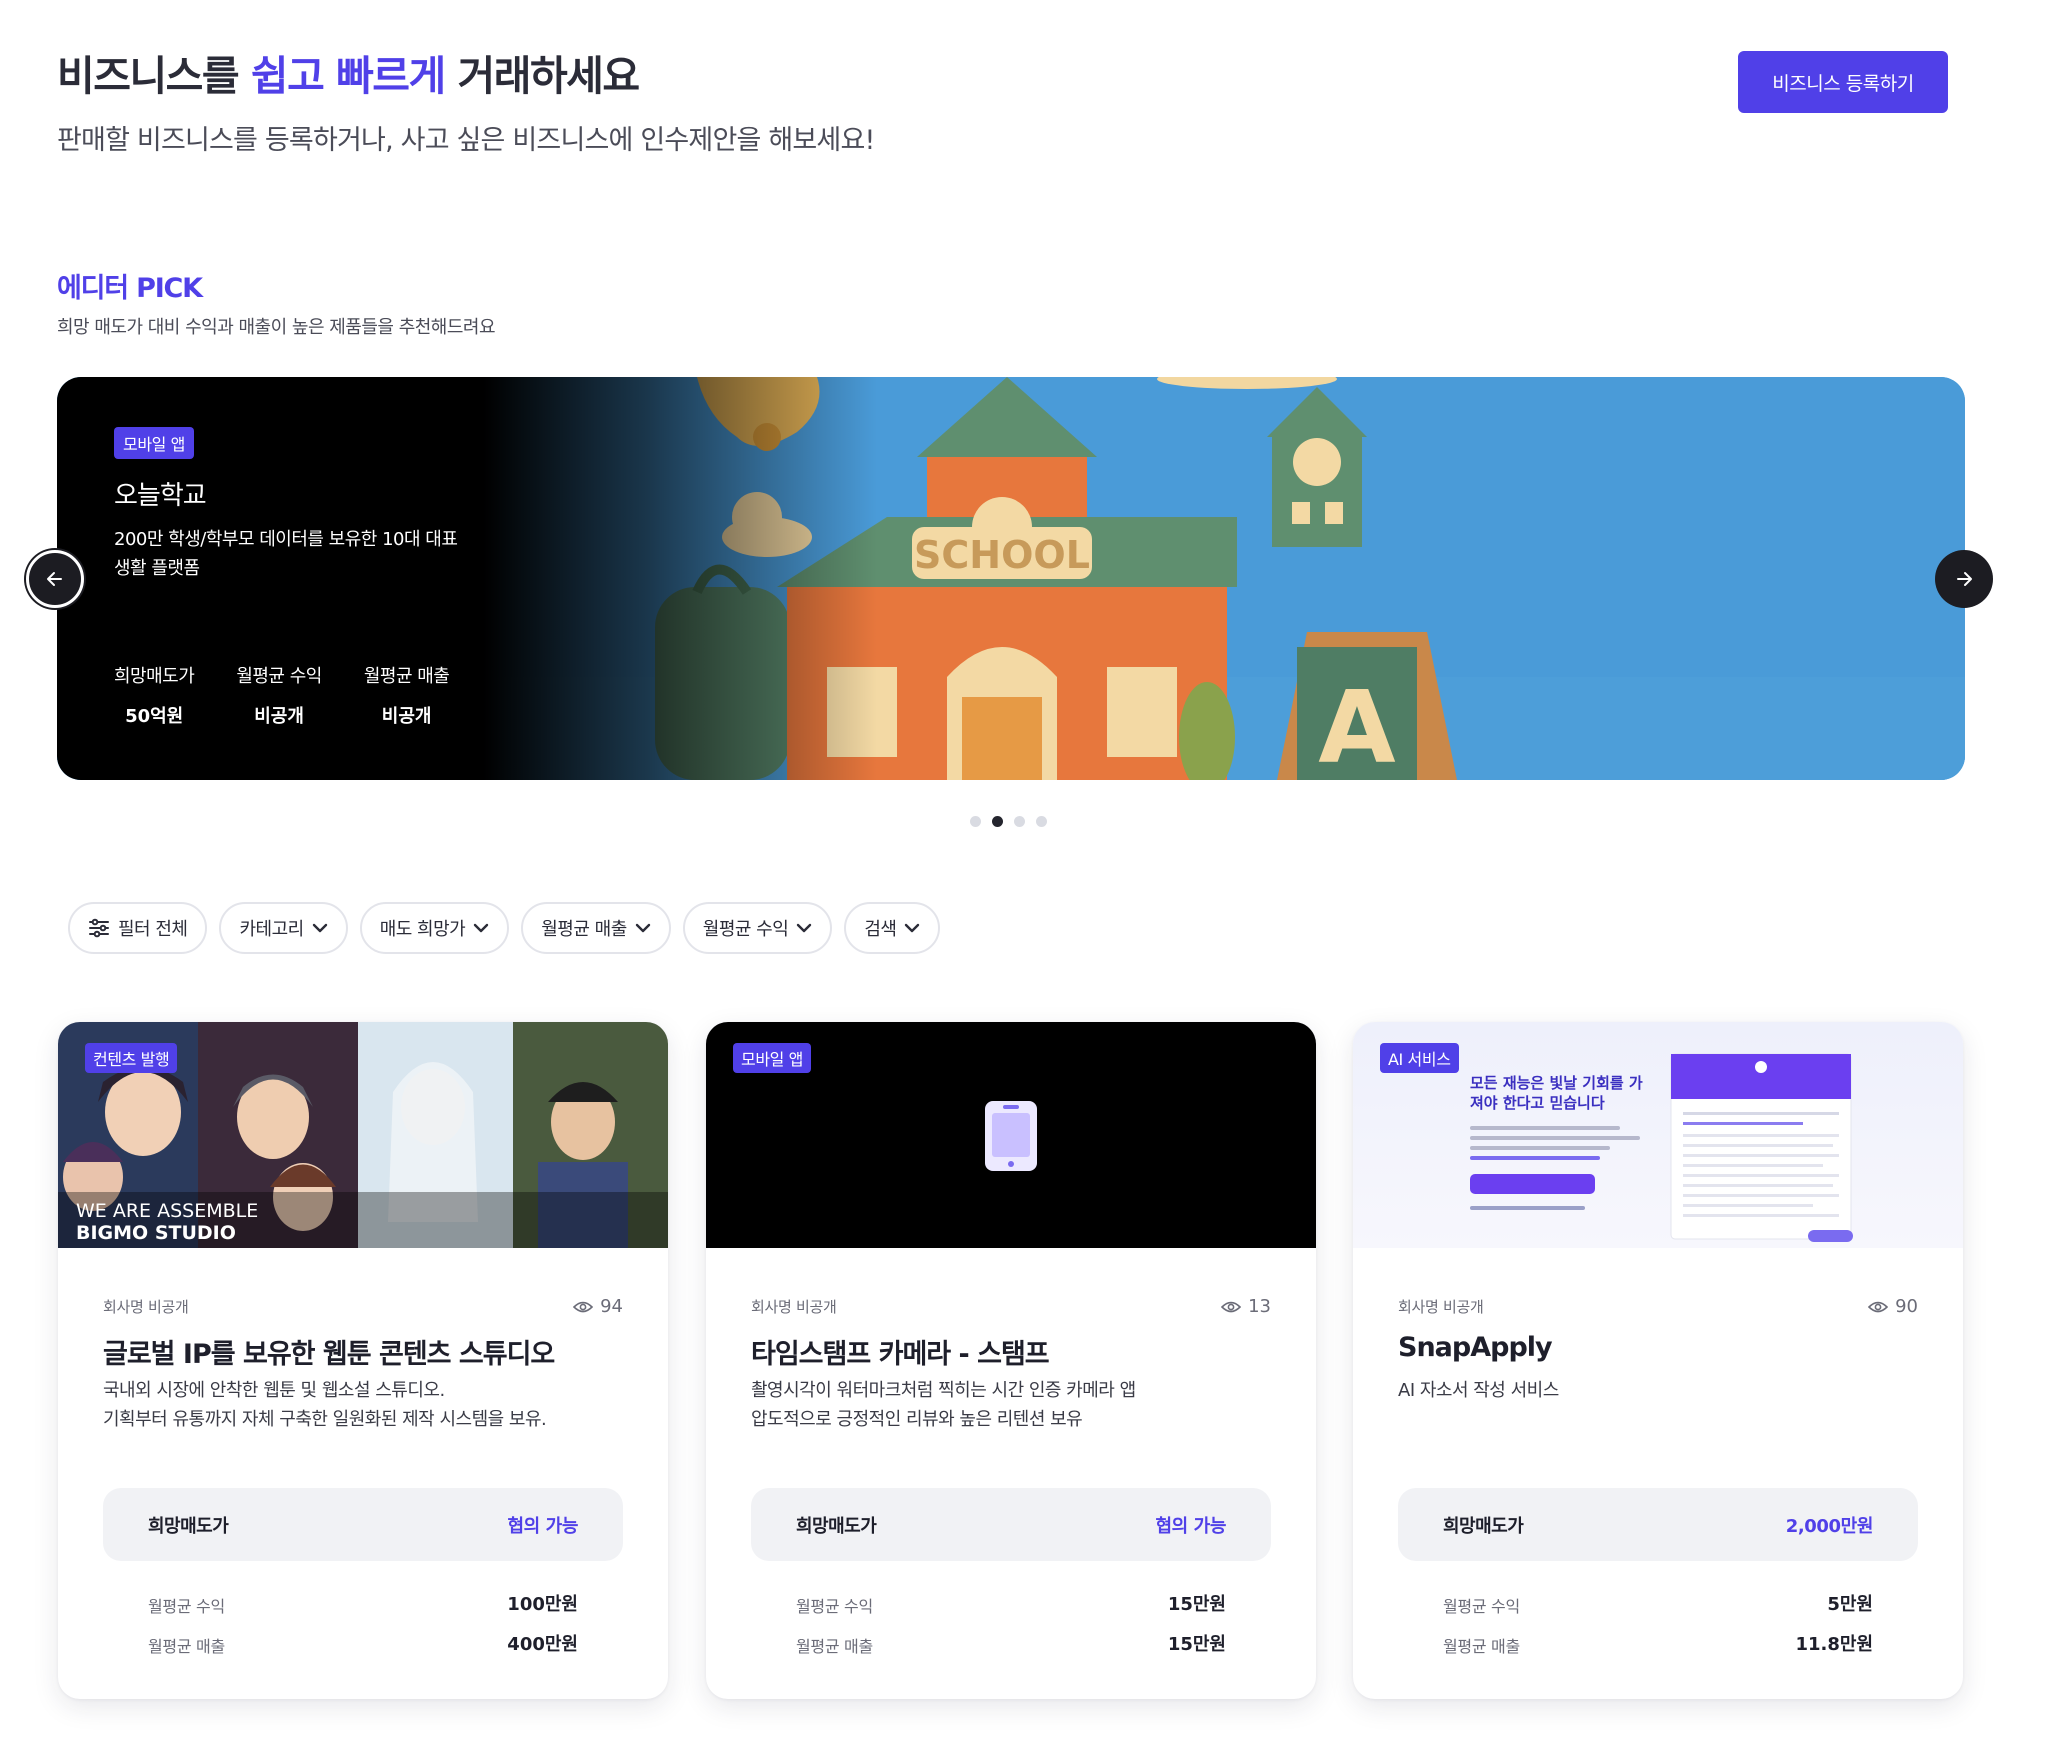  What do you see at coordinates (434, 928) in the screenshot?
I see `filter-asking-price-chip: 매도 희망가` at bounding box center [434, 928].